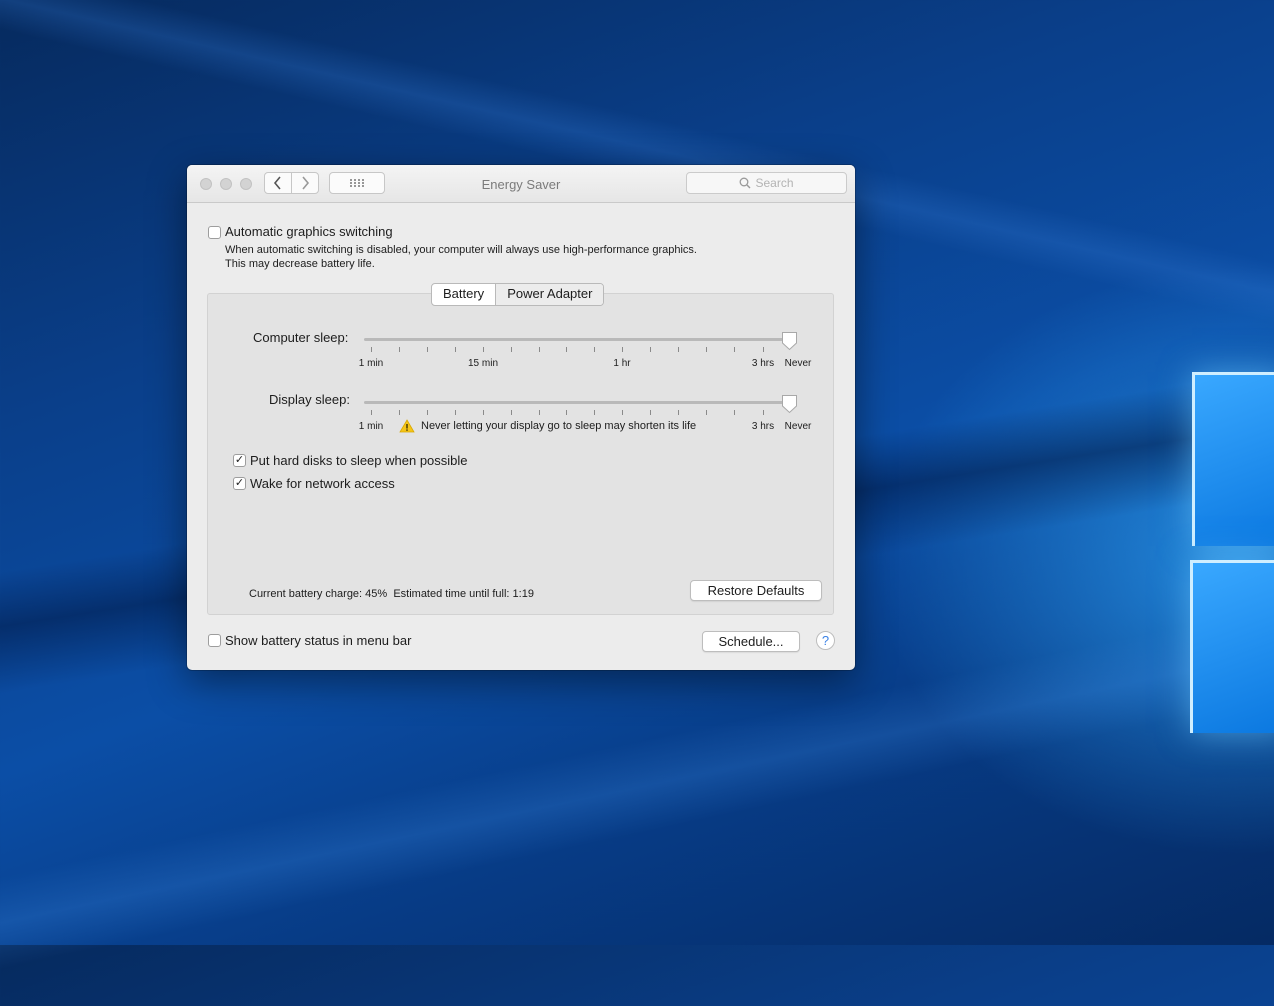  I want to click on computer-sleep-label: Computer sleep:, so click(301, 337).